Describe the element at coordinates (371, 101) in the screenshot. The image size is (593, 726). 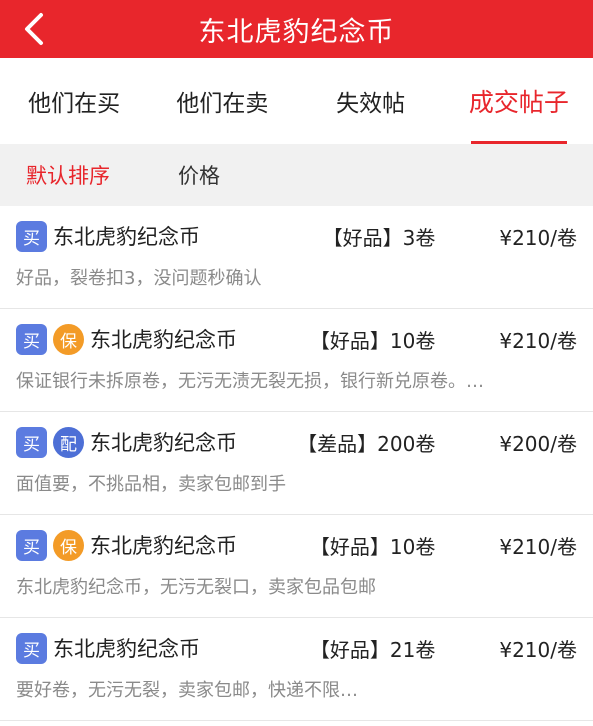
I see `tab-expired-posts: 失效帖` at that location.